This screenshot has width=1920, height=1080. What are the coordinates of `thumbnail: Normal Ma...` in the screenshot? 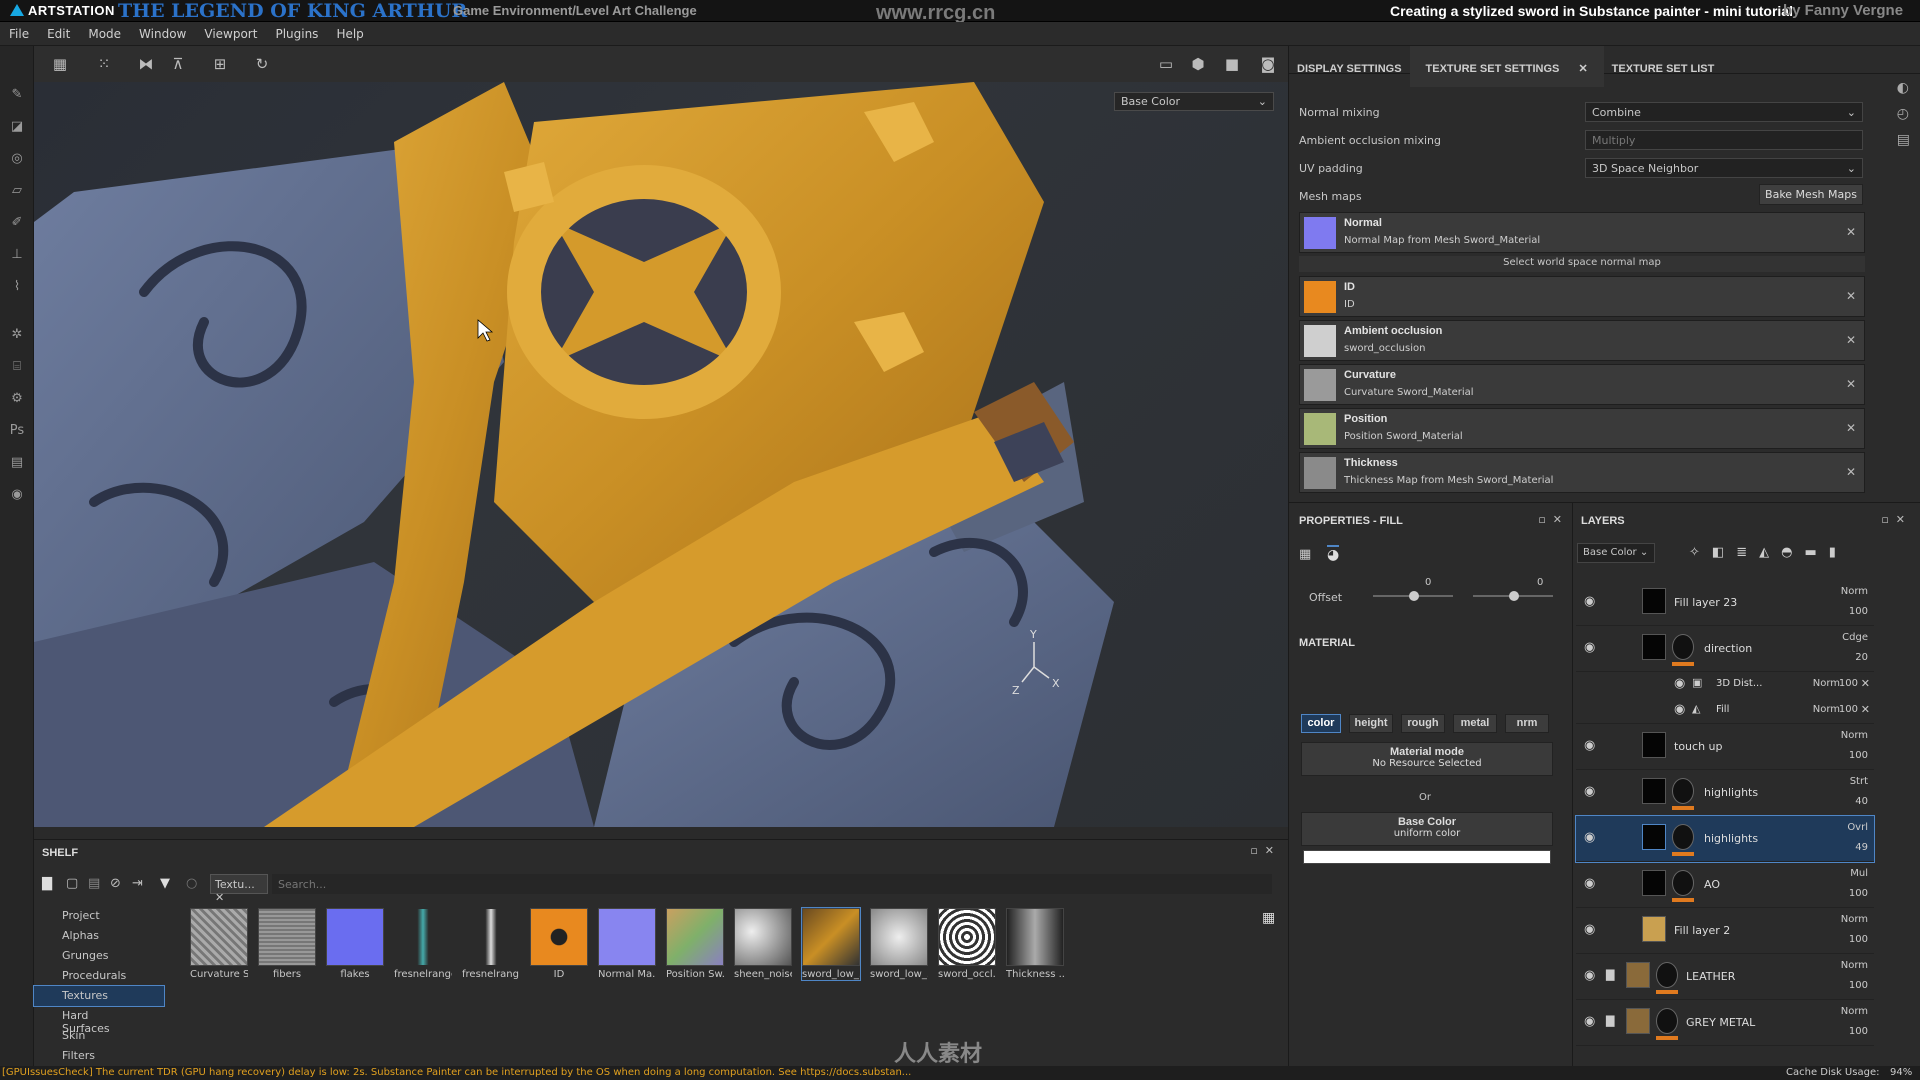 It's located at (627, 944).